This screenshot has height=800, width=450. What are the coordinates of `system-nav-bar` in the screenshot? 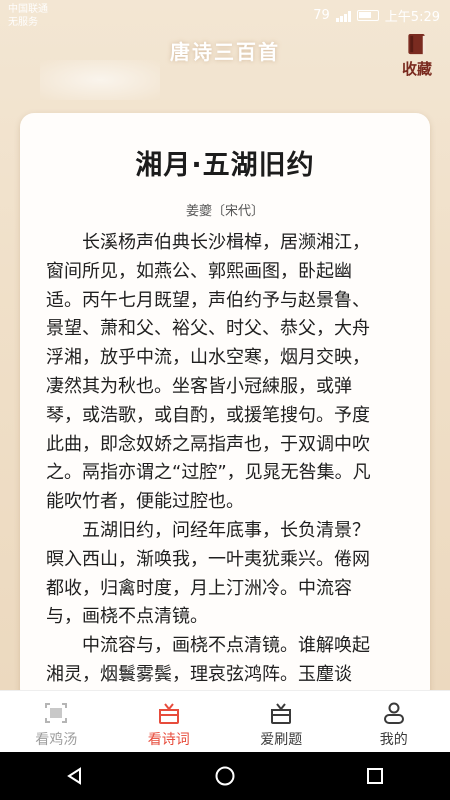 It's located at (225, 776).